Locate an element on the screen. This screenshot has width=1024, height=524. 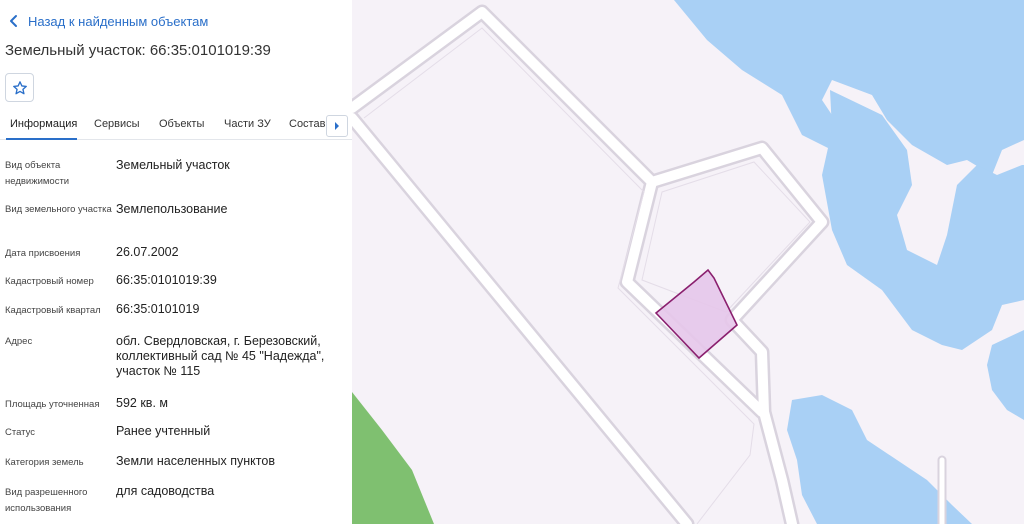
info-value: 66:35:0101019:39 is located at coordinates (166, 280).